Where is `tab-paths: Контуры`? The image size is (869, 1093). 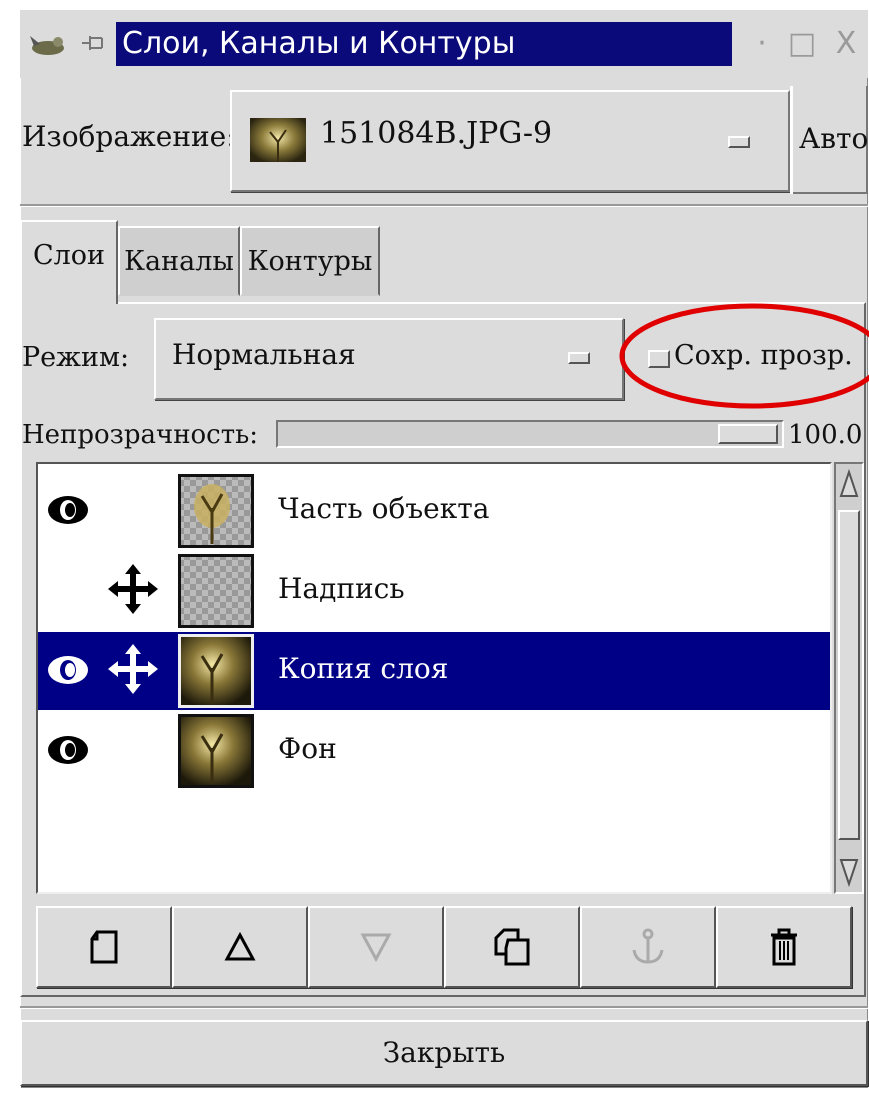
tab-paths: Контуры is located at coordinates (310, 261).